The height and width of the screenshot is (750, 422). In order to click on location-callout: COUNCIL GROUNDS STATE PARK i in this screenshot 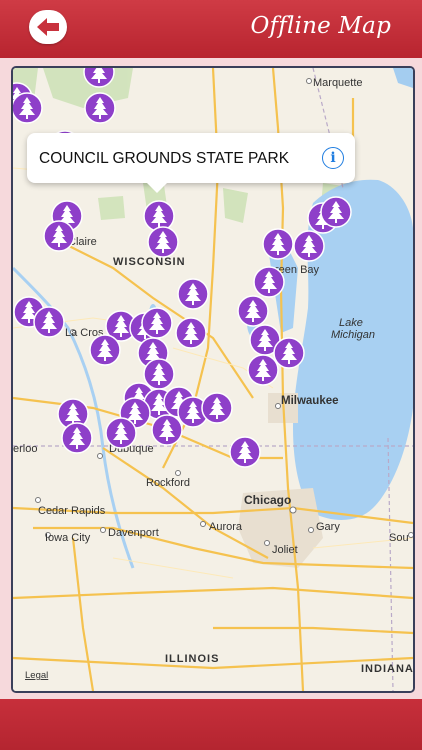, I will do `click(191, 163)`.